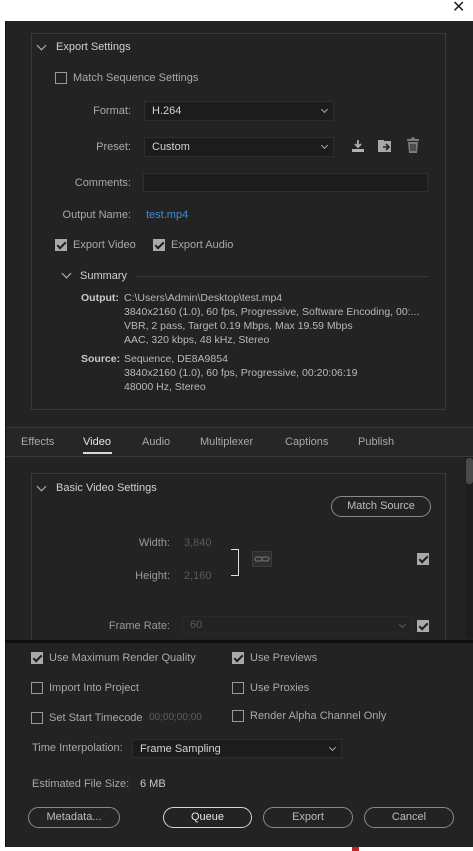  What do you see at coordinates (104, 276) in the screenshot?
I see `summary-title: Summary` at bounding box center [104, 276].